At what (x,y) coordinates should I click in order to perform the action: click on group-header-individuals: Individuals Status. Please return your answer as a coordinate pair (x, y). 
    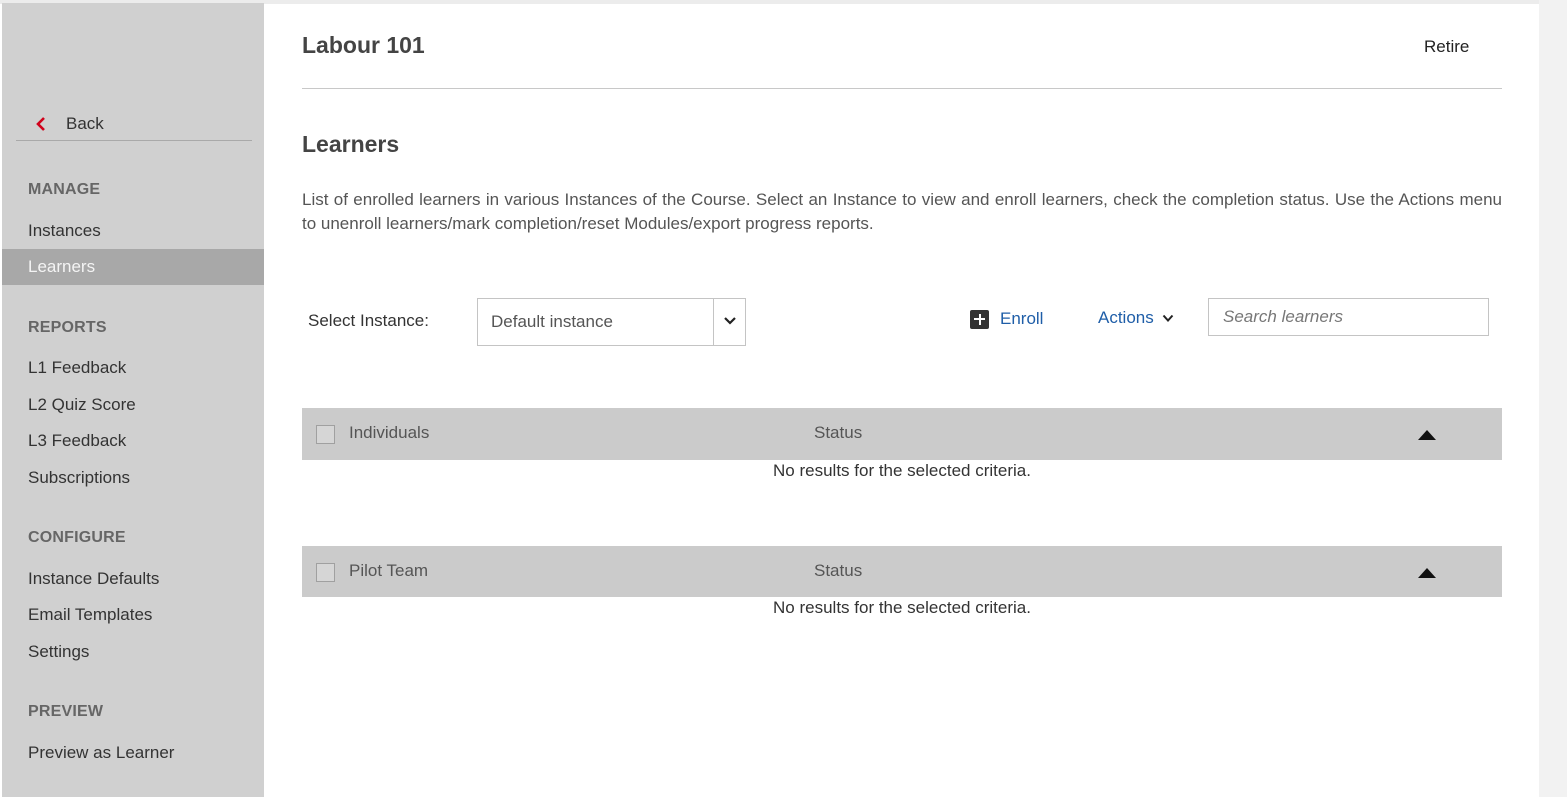
    Looking at the image, I should click on (902, 434).